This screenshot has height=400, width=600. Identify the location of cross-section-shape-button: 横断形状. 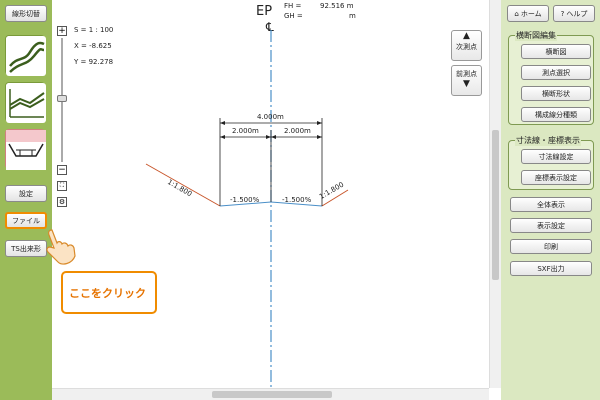
(556, 93).